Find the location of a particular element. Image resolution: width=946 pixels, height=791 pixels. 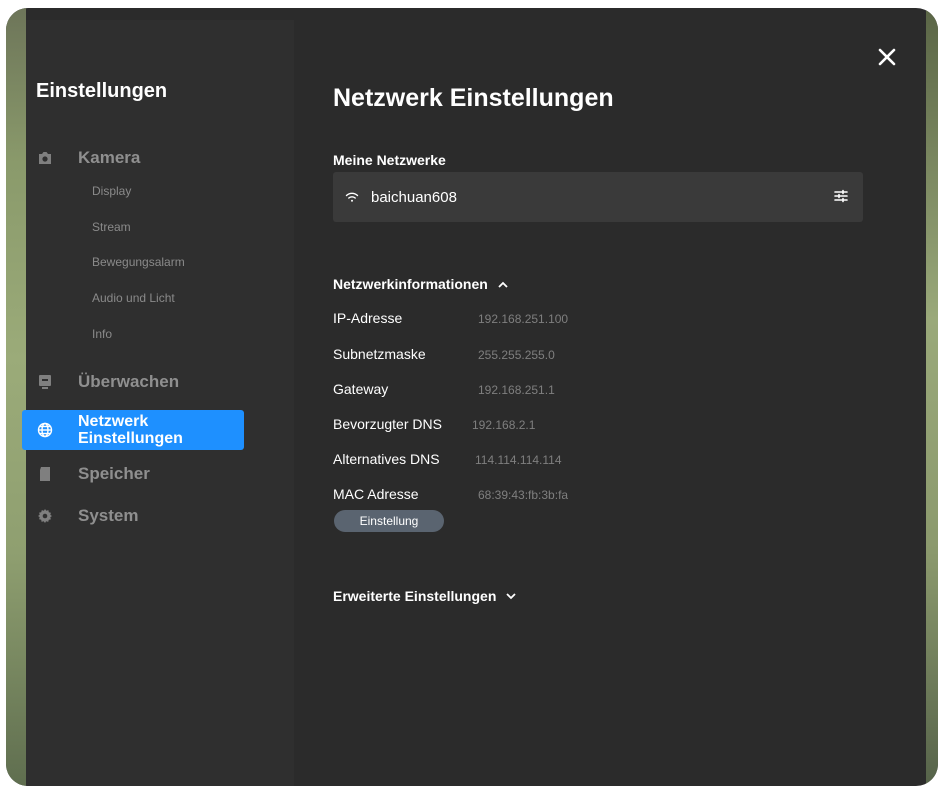

info-value: 192.168.251.1 is located at coordinates (516, 390).